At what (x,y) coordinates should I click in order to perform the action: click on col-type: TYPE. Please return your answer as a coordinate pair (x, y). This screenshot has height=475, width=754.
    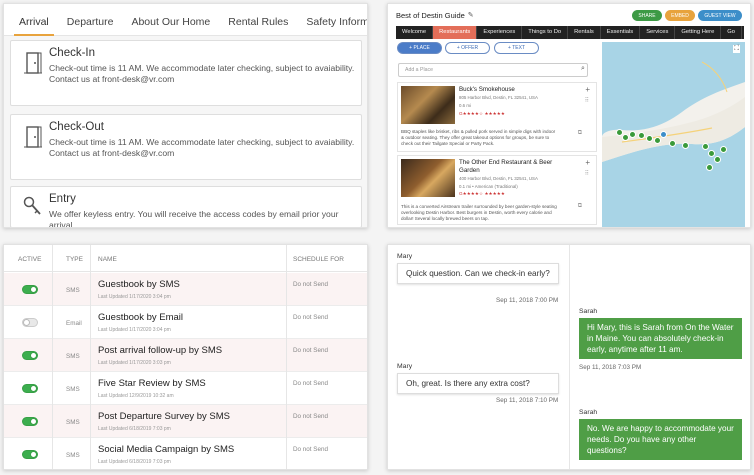
    Looking at the image, I should click on (74, 259).